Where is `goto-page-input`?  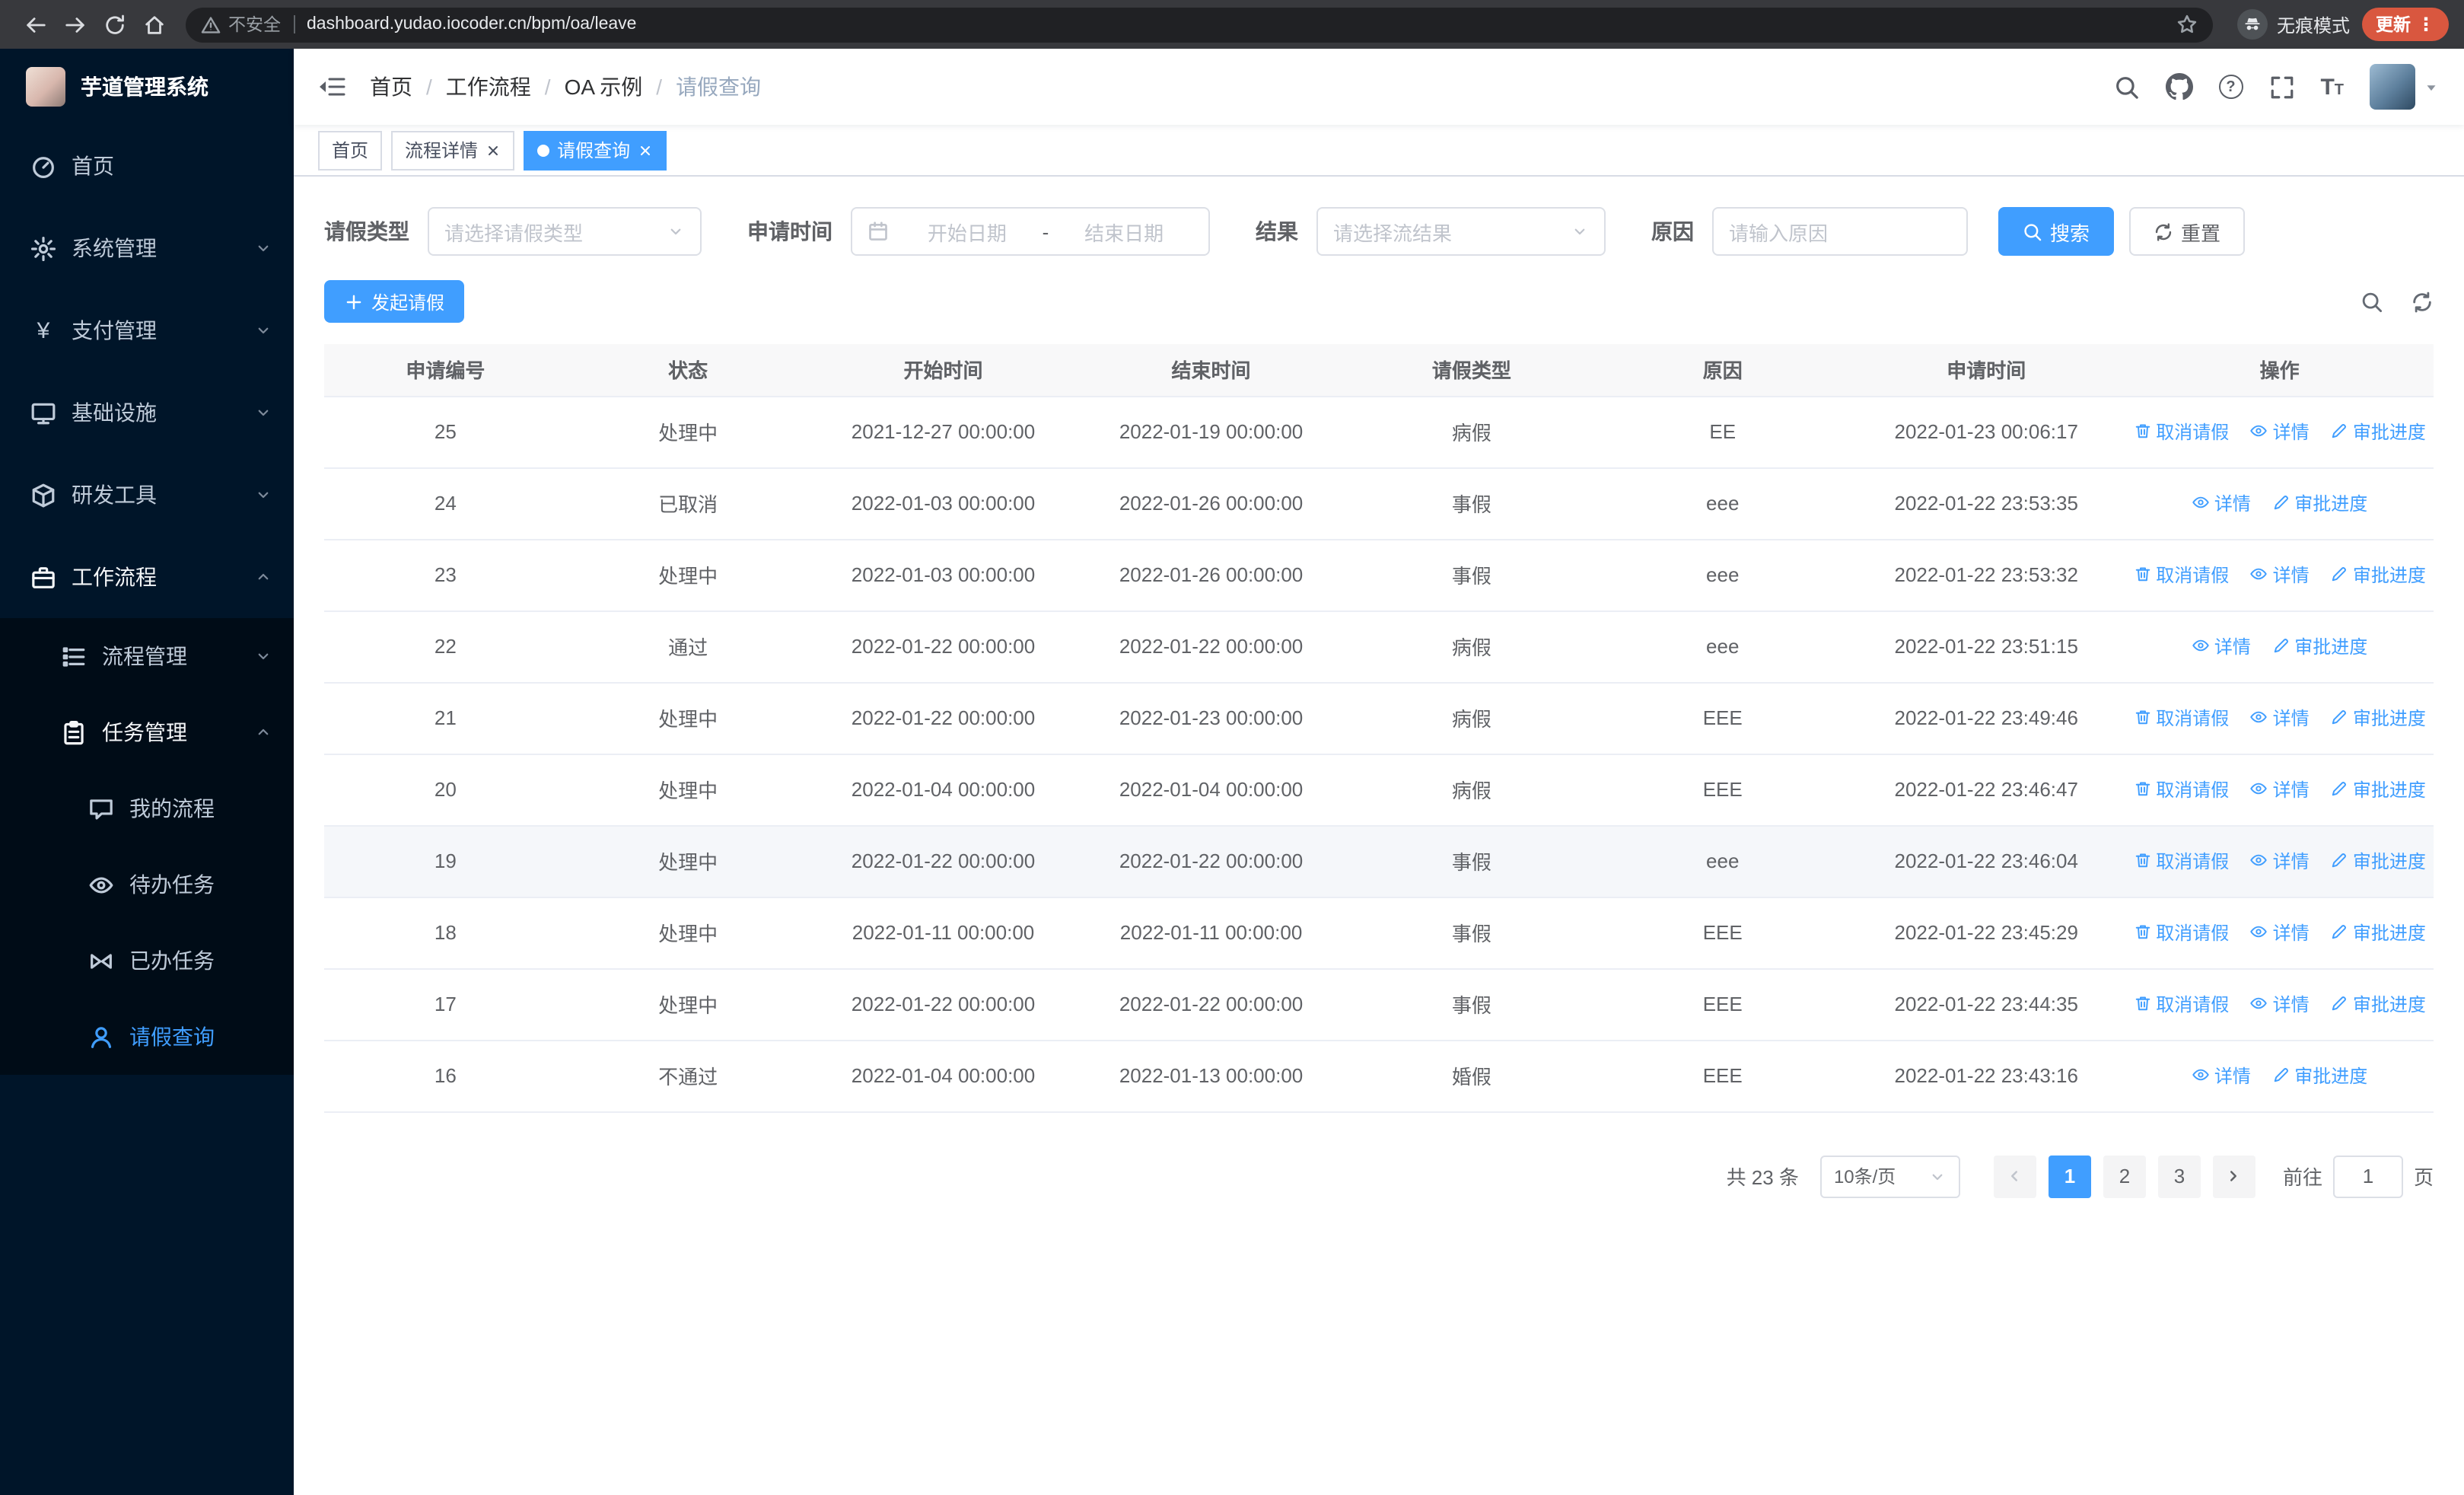 goto-page-input is located at coordinates (2367, 1176).